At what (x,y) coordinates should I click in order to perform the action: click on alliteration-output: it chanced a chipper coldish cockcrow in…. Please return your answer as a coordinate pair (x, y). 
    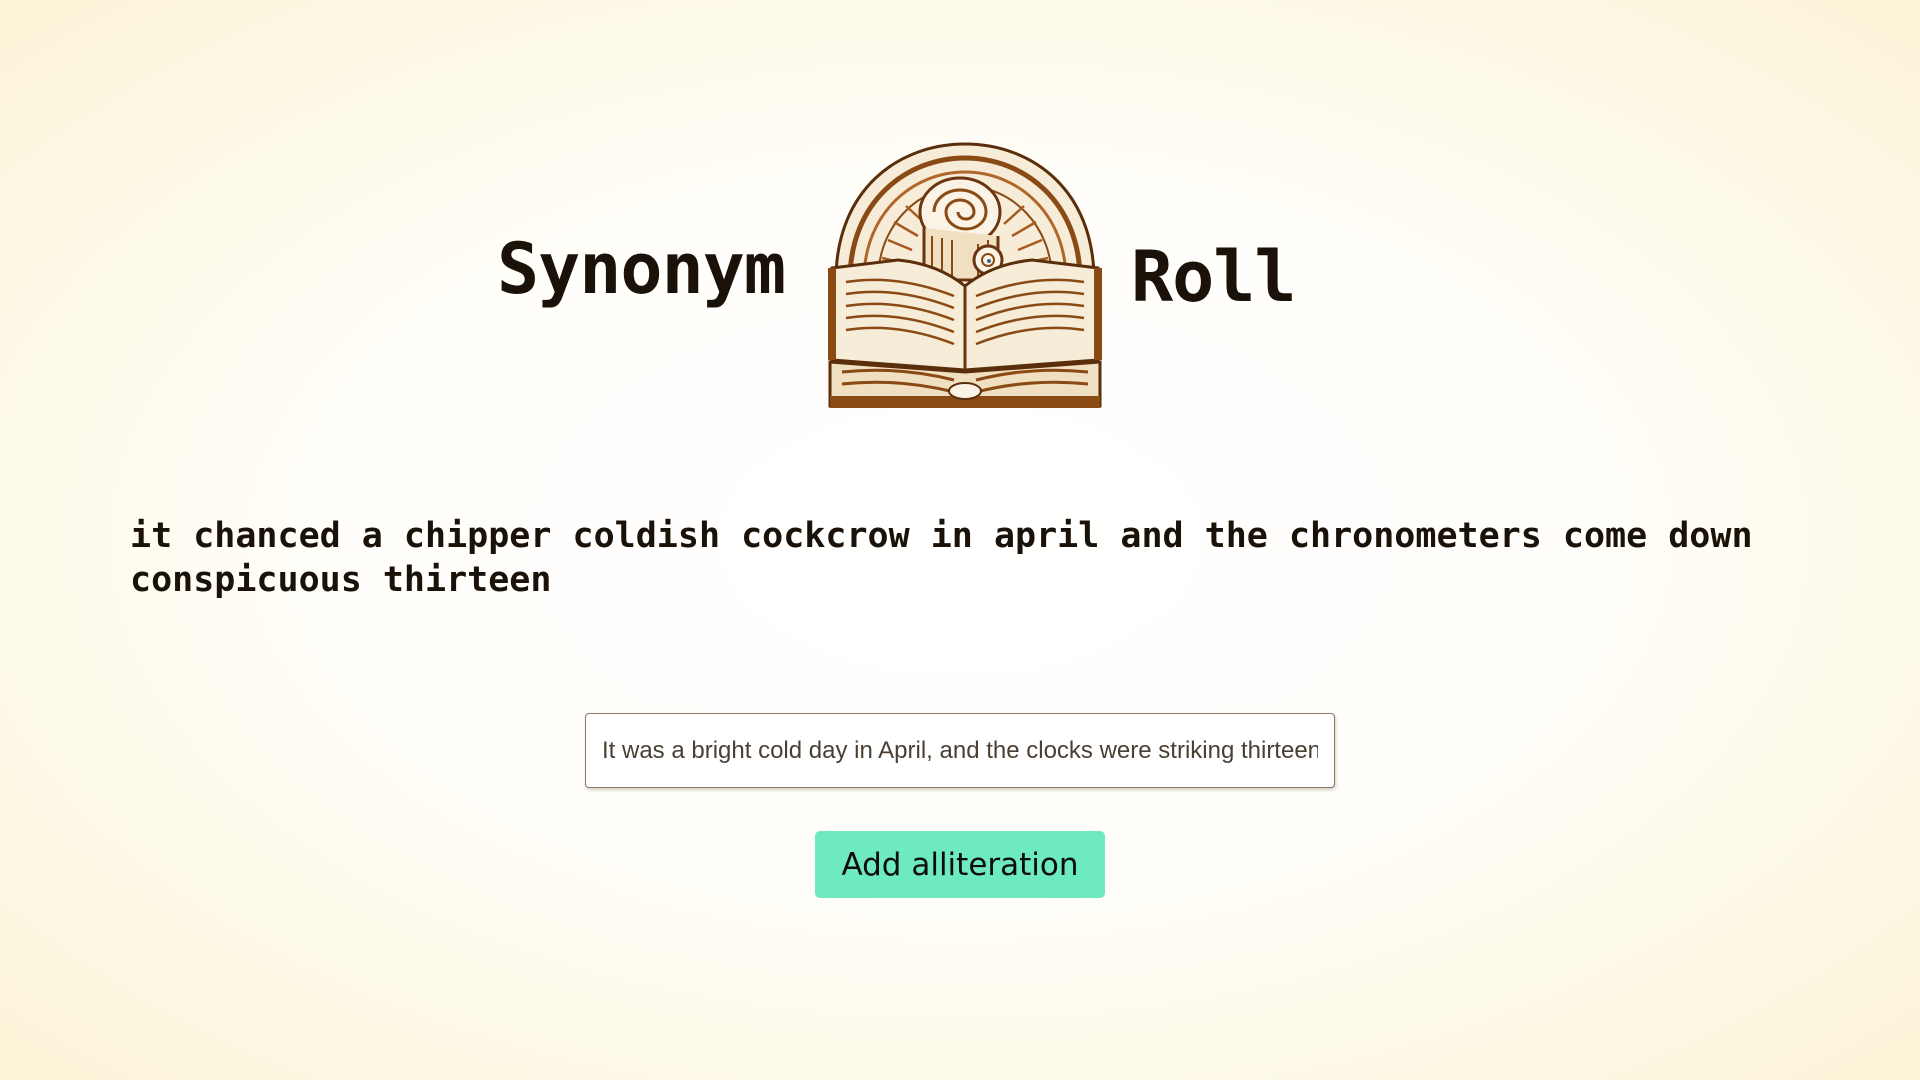
    Looking at the image, I should click on (941, 558).